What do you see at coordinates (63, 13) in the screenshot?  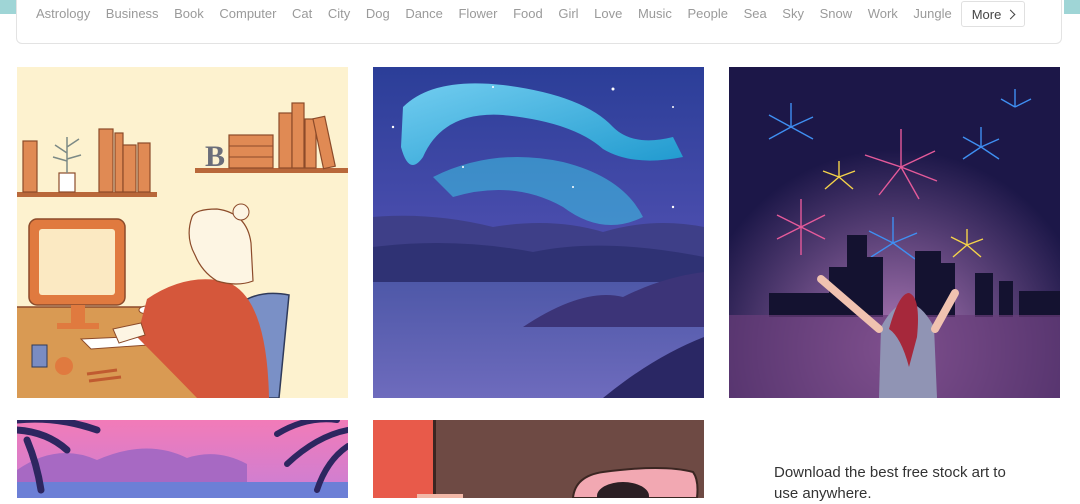 I see `category-link-astrology: Astrology` at bounding box center [63, 13].